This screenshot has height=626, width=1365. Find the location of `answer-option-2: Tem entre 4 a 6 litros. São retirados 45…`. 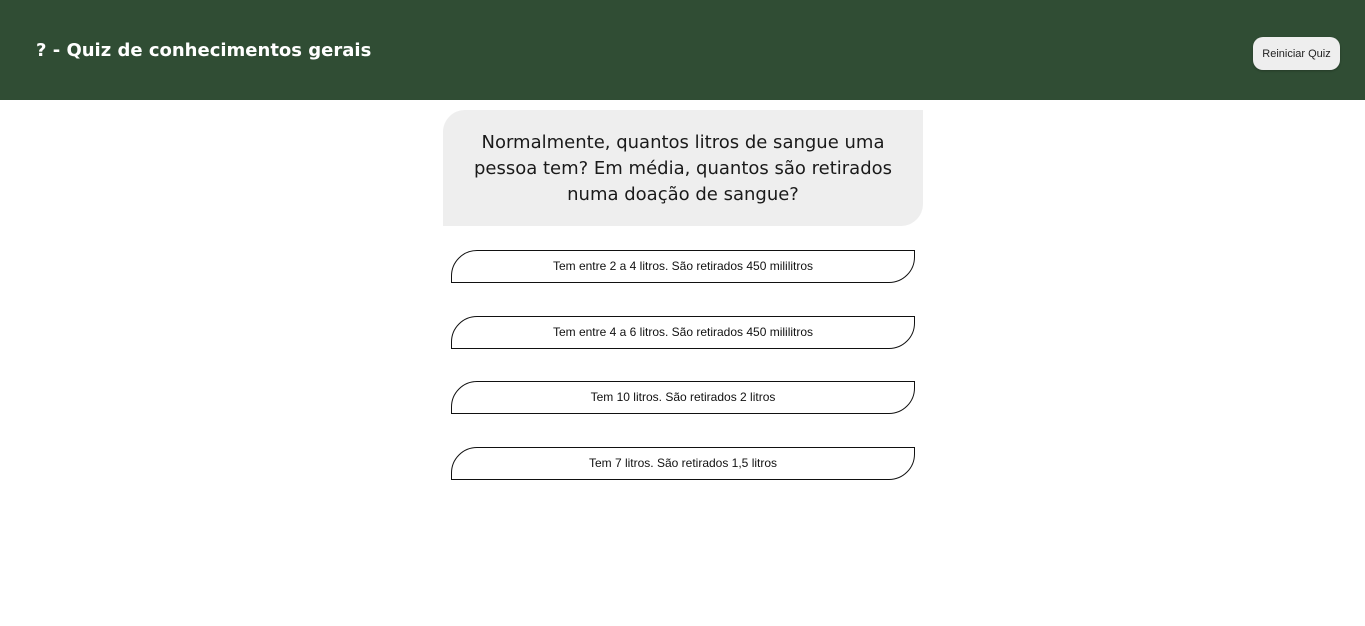

answer-option-2: Tem entre 4 a 6 litros. São retirados 45… is located at coordinates (683, 332).